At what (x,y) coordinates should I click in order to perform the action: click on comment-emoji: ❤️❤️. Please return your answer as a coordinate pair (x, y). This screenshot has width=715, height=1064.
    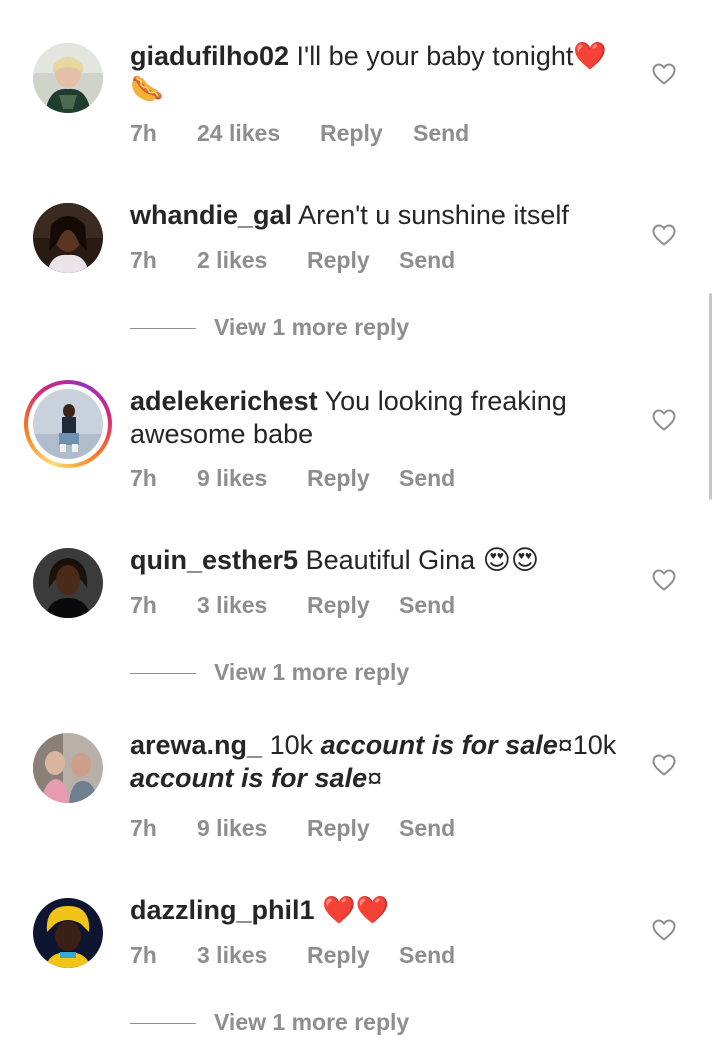
    Looking at the image, I should click on (356, 910).